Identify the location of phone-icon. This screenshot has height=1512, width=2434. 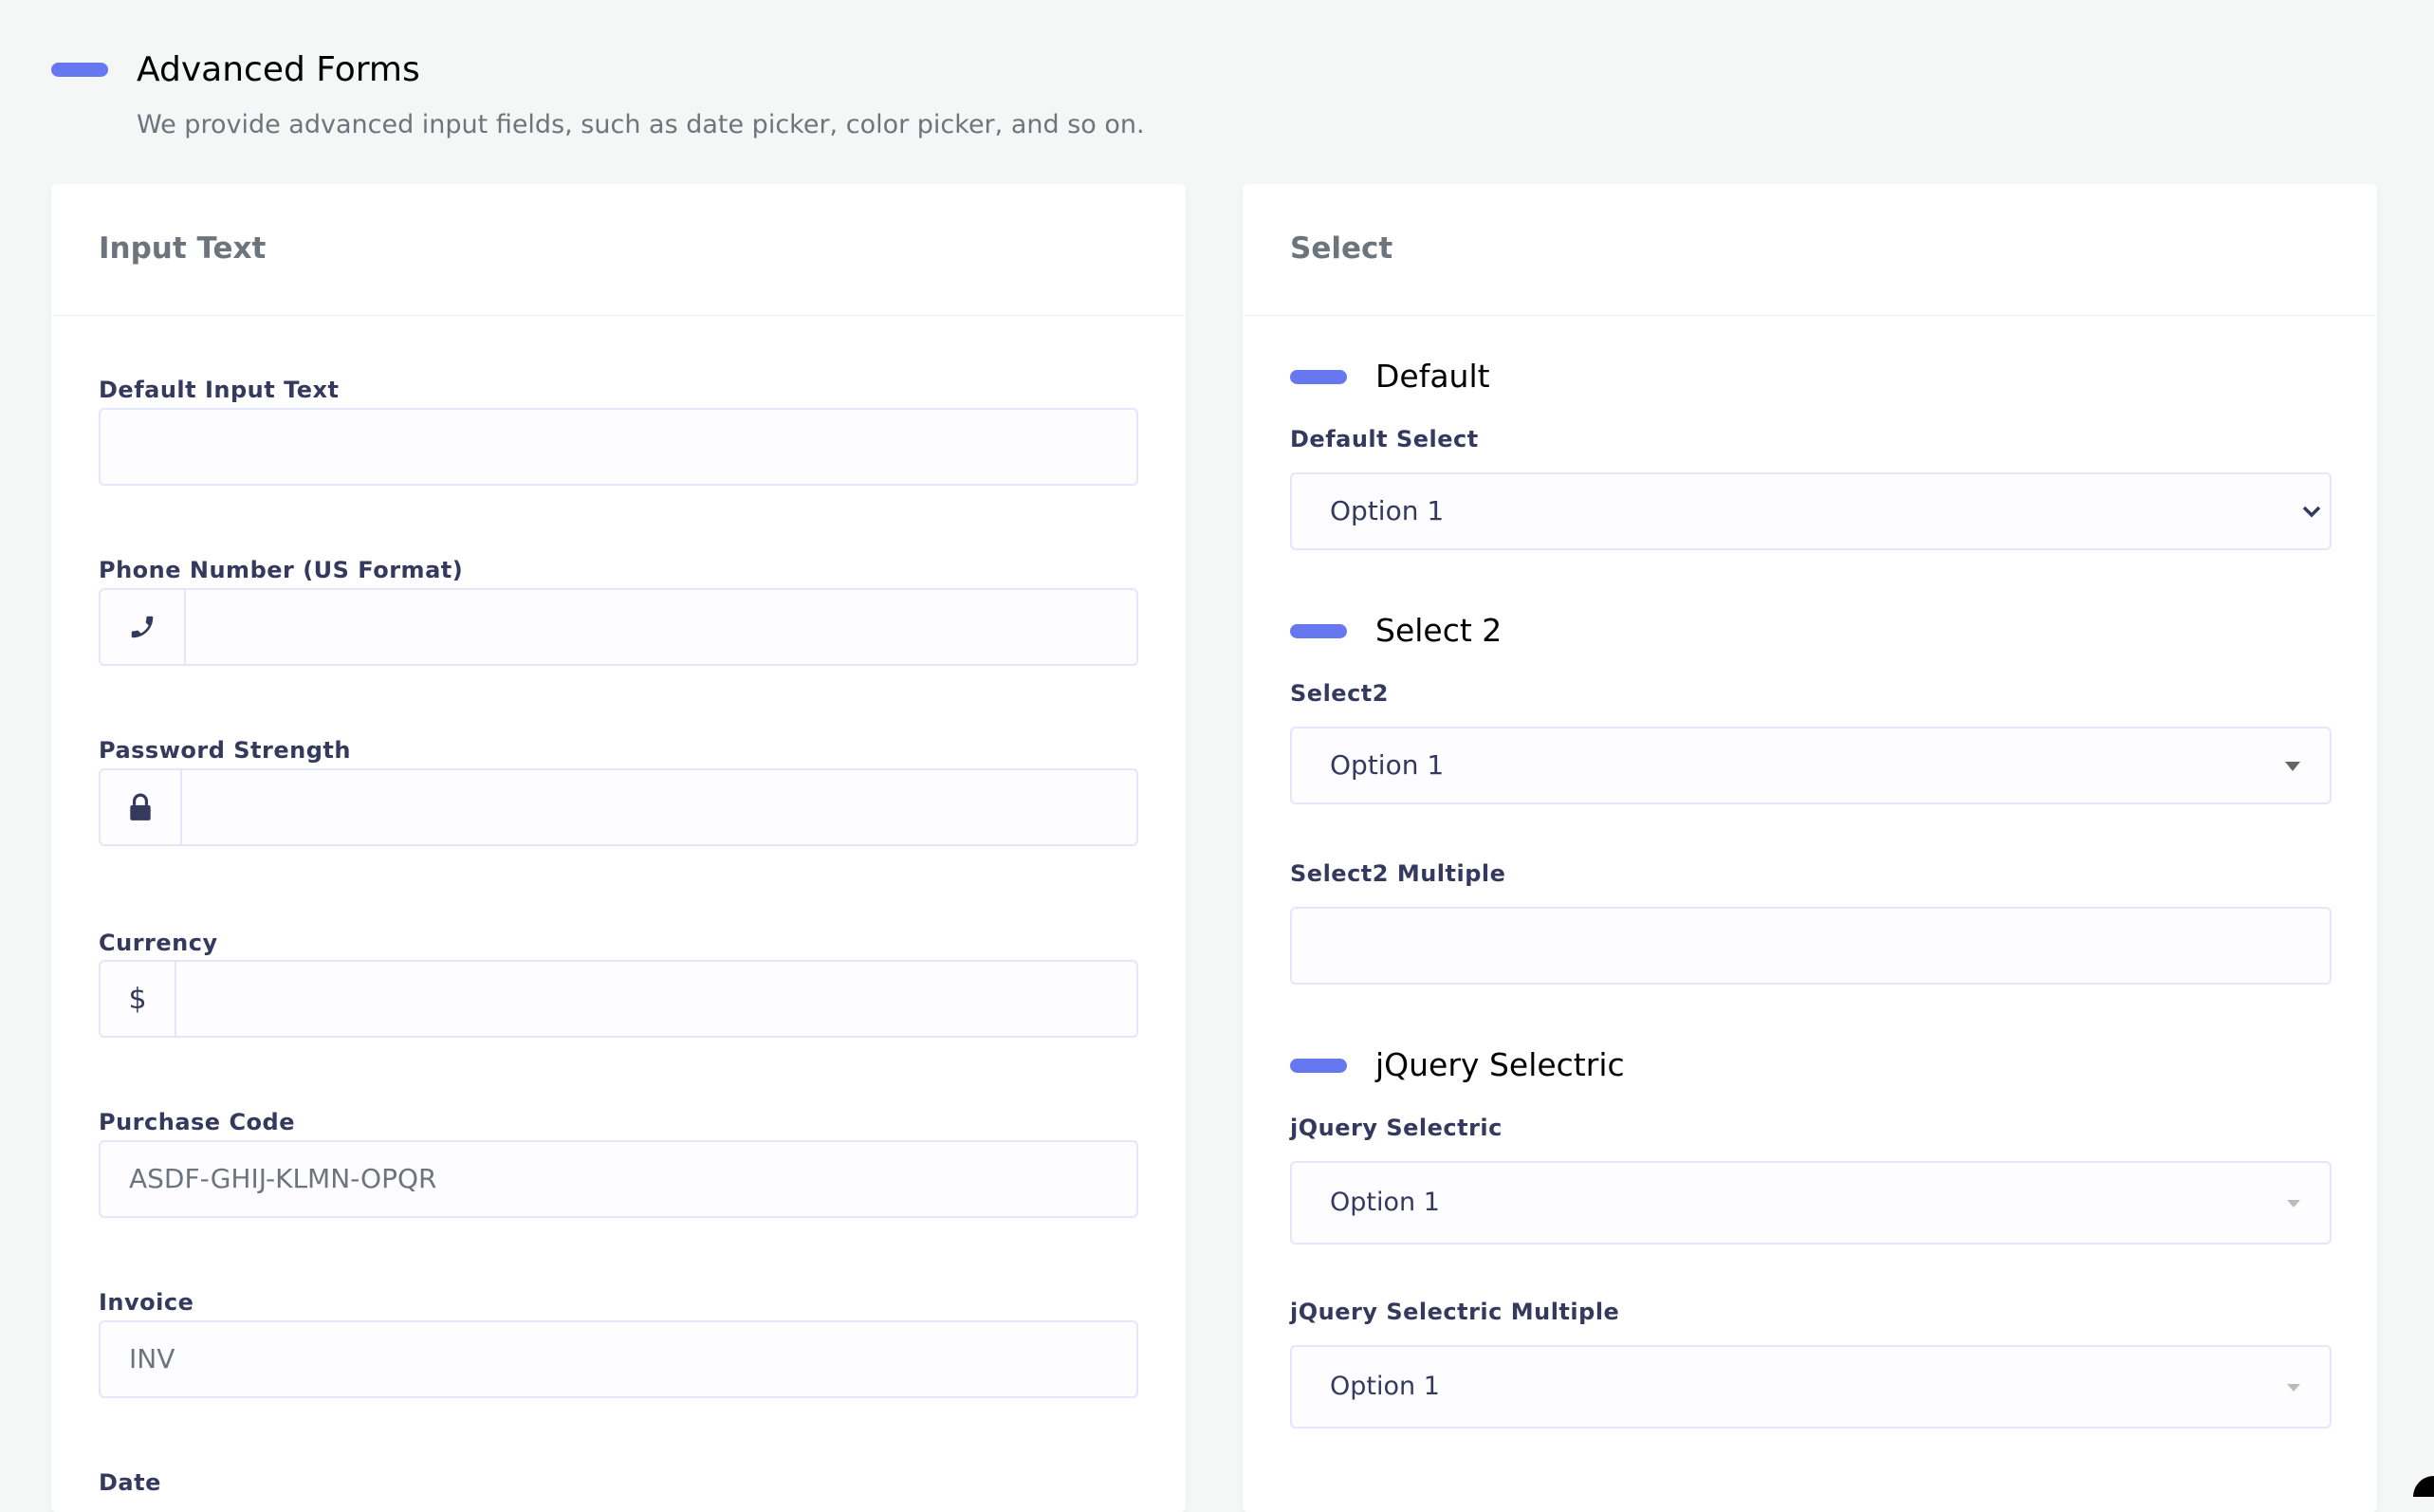
(142, 627).